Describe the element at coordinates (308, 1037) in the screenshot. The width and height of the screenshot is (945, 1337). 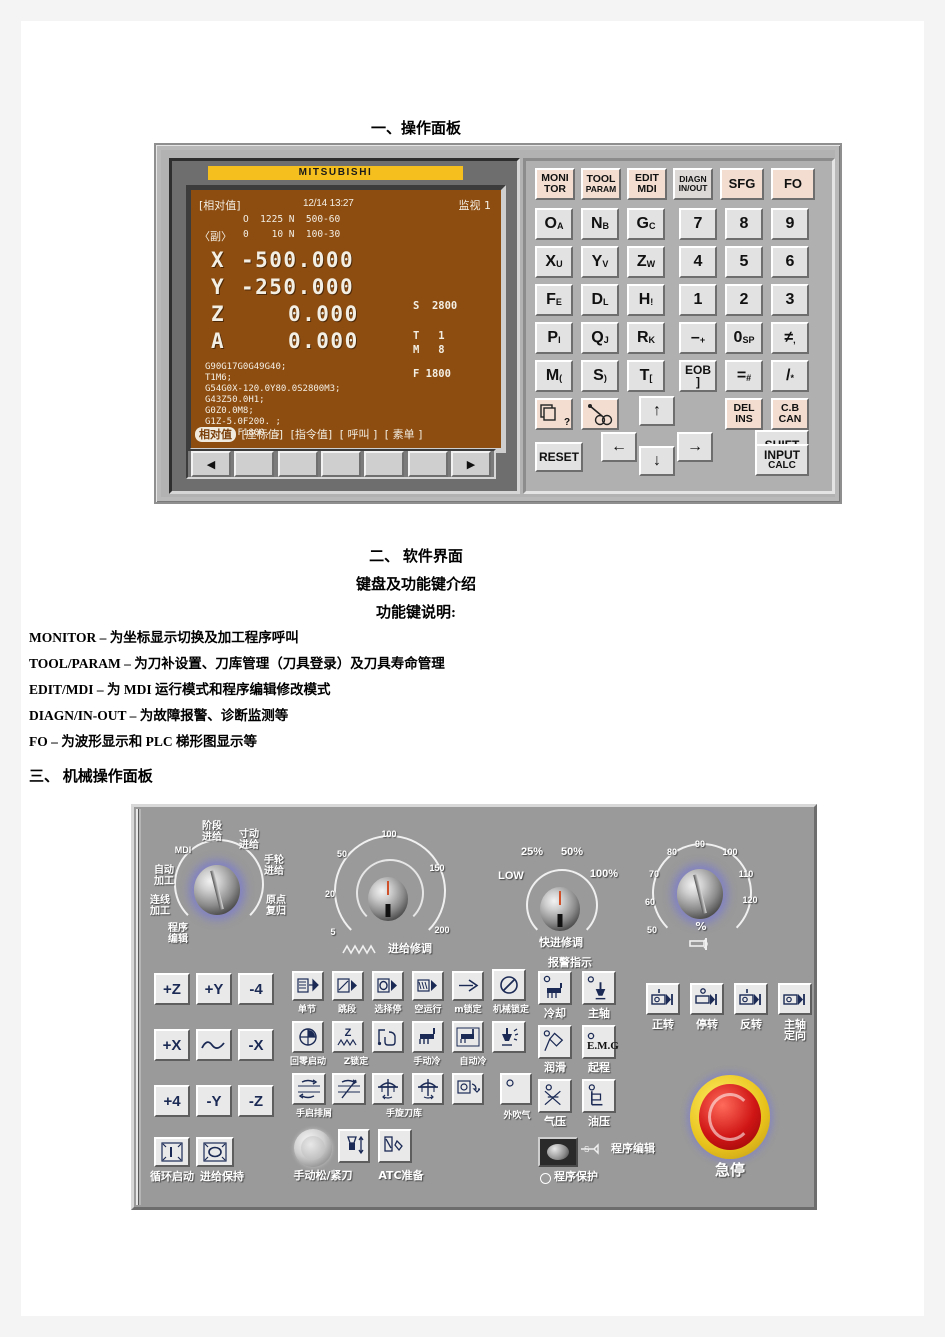
I see `zero-return-button` at that location.